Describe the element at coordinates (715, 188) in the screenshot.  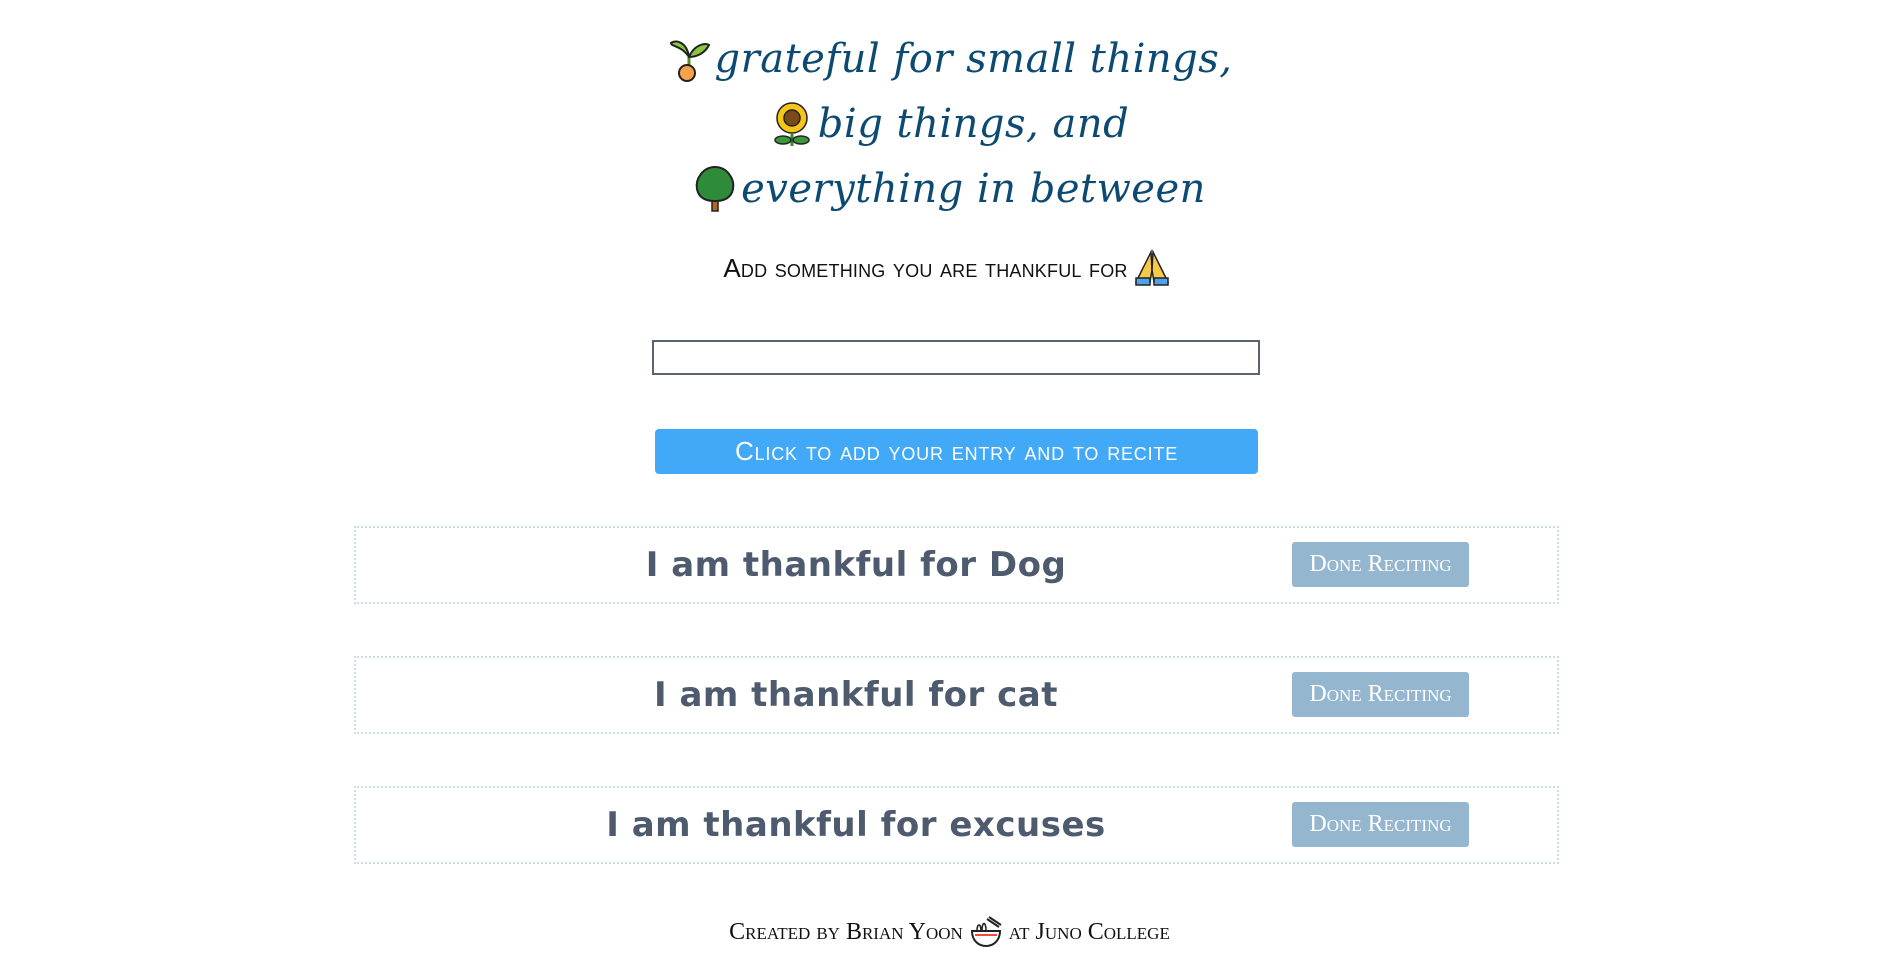
I see `tree-icon` at that location.